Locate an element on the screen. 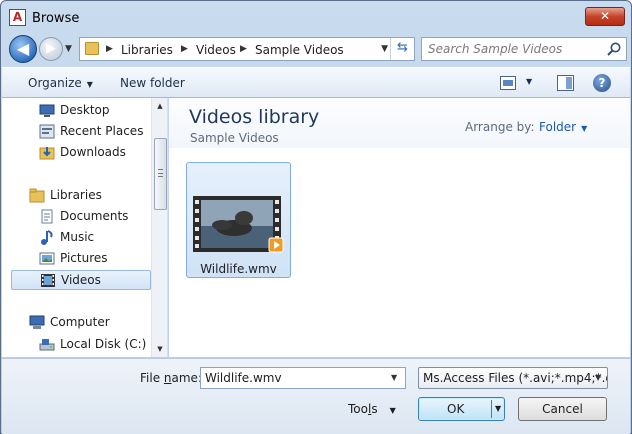 This screenshot has width=632, height=434. sidebar-item-computer: Computer is located at coordinates (98, 323).